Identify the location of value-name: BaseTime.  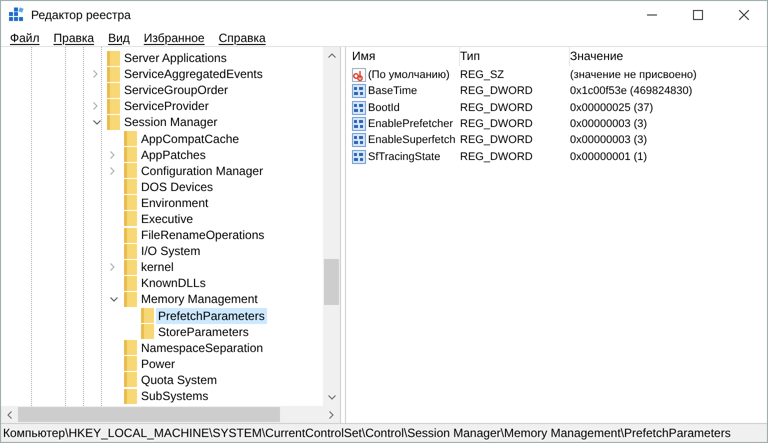
(393, 91).